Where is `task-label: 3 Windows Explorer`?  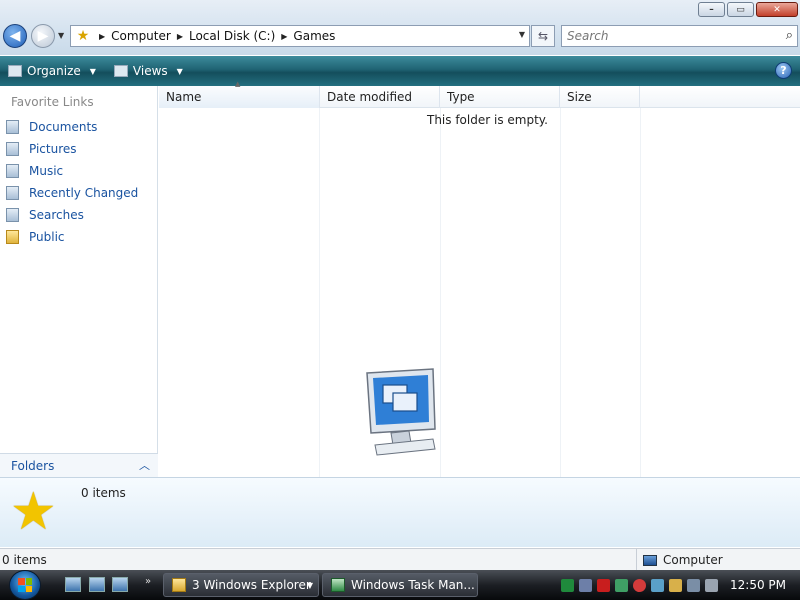 task-label: 3 Windows Explorer is located at coordinates (251, 585).